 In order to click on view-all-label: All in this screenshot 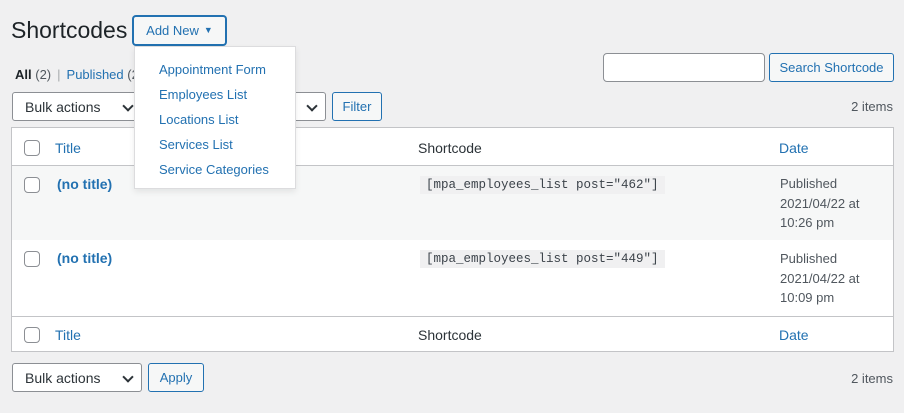, I will do `click(23, 74)`.